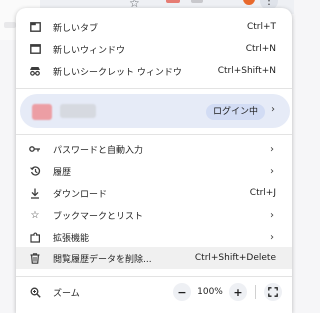 The width and height of the screenshot is (320, 313). I want to click on downloads-shortcut: Ctrl+J, so click(262, 193).